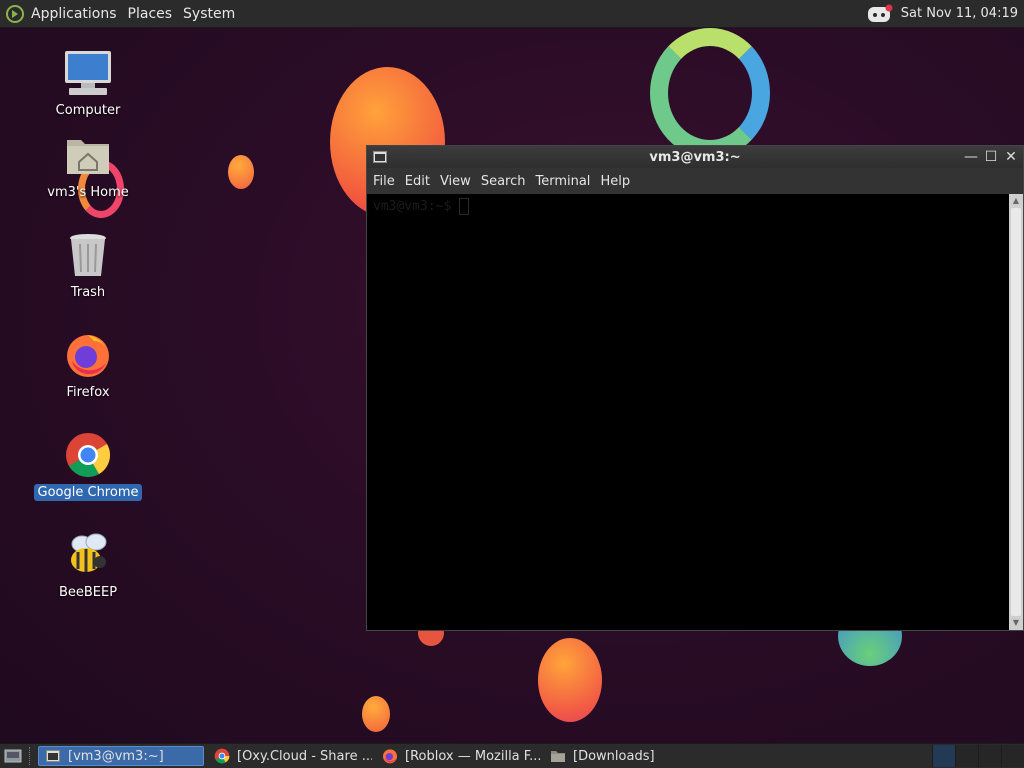 This screenshot has height=768, width=1024. I want to click on desktop-icon-firefox: Firefox, so click(88, 365).